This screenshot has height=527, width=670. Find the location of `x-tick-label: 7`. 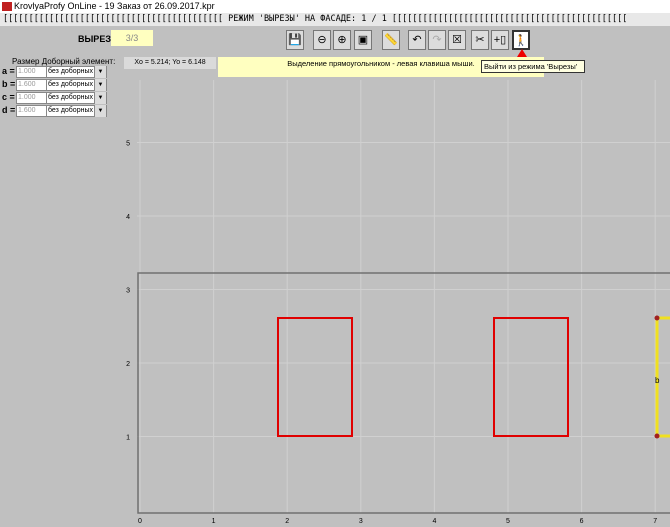

x-tick-label: 7 is located at coordinates (655, 521).